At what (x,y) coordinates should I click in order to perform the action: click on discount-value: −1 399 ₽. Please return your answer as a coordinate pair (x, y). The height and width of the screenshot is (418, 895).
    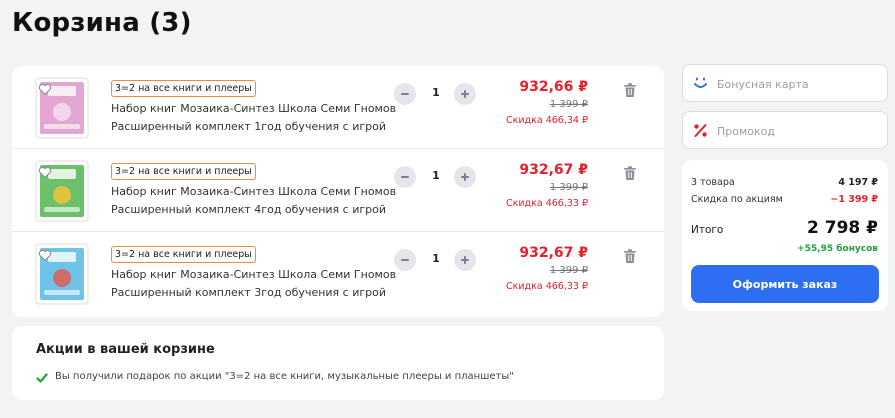
    Looking at the image, I should click on (854, 199).